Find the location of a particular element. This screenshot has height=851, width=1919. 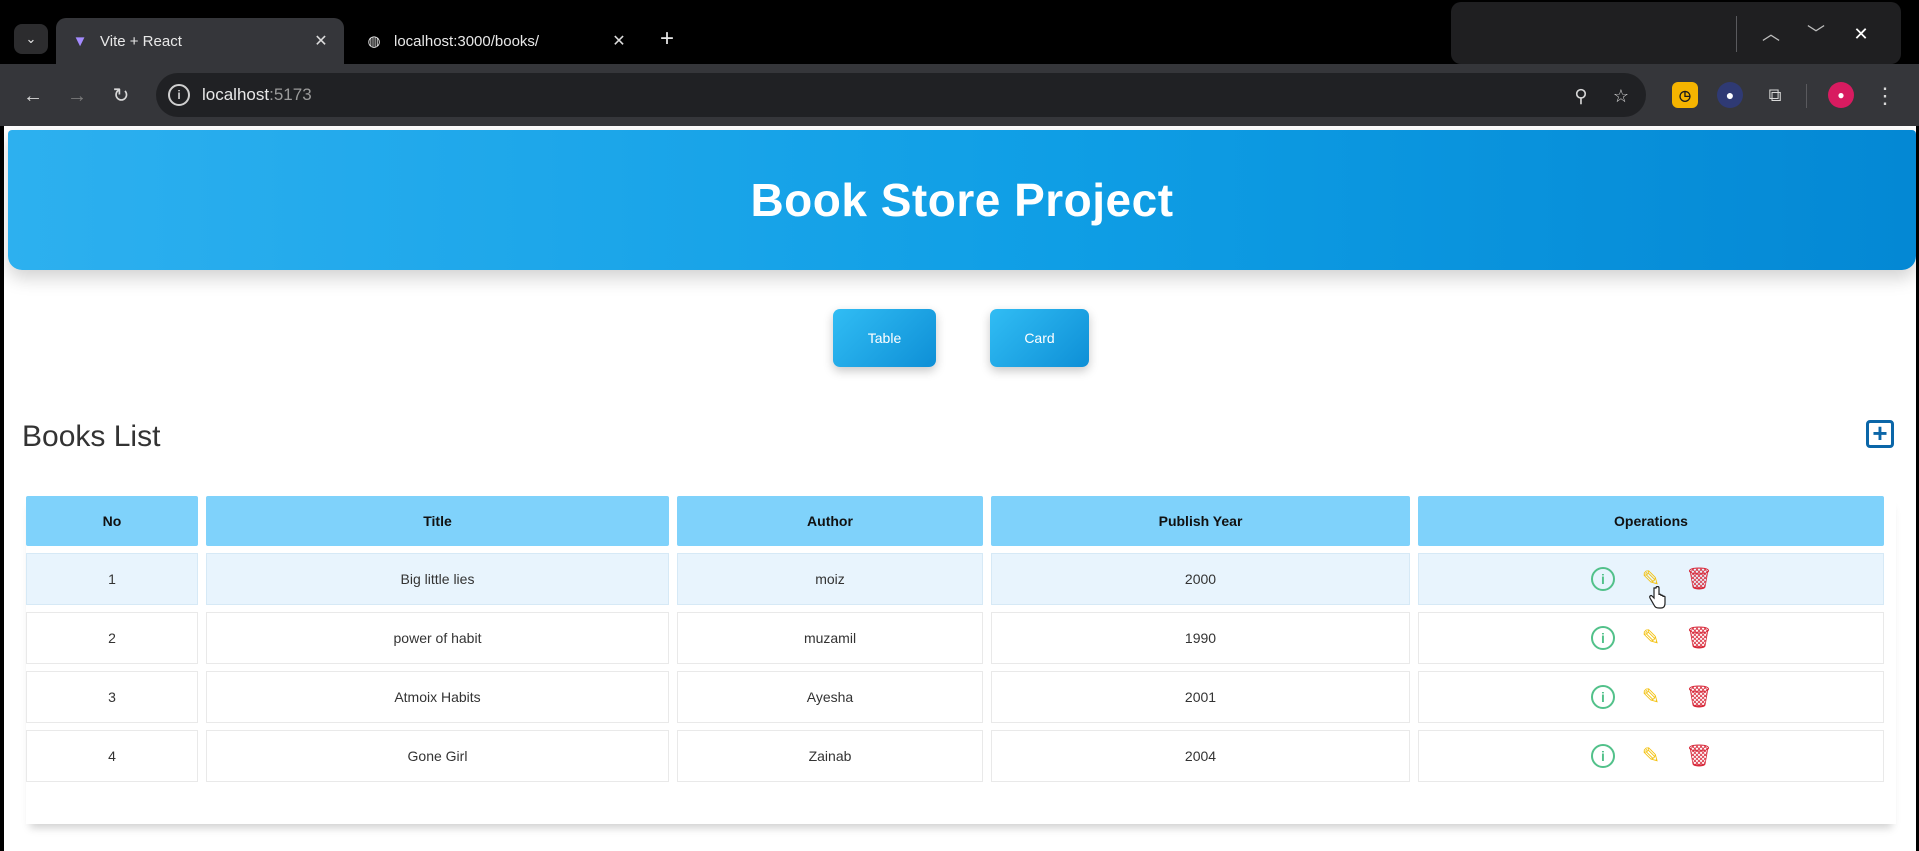

chevron-down-icon: ⌄ is located at coordinates (31, 38).